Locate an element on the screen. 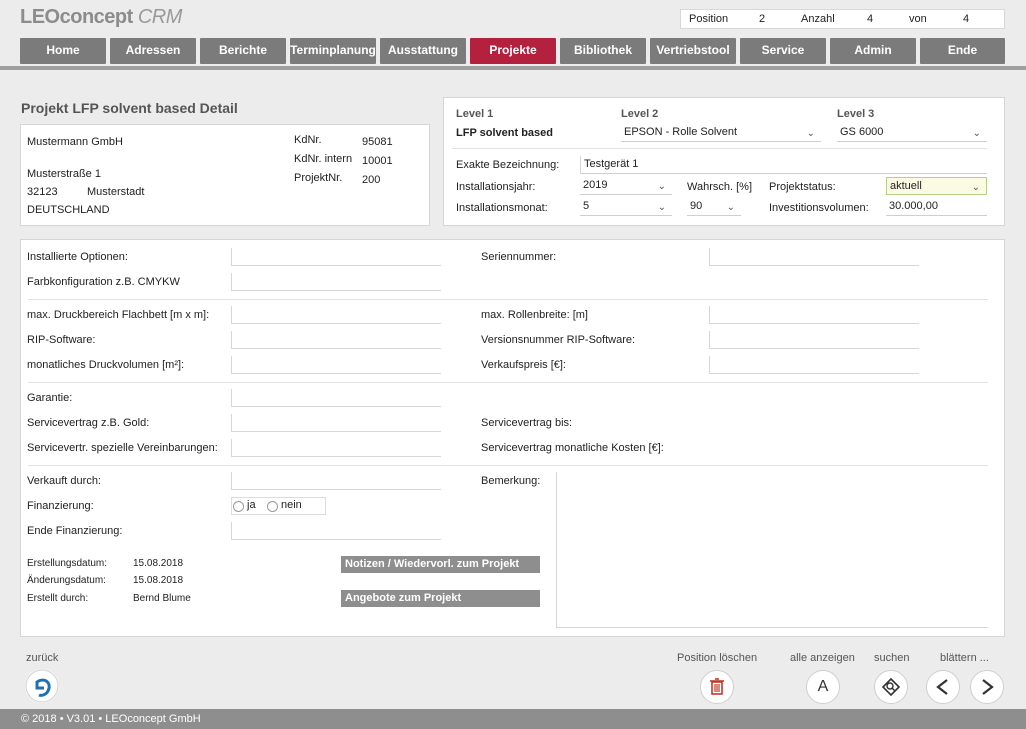  optionen-input is located at coordinates (336, 257).